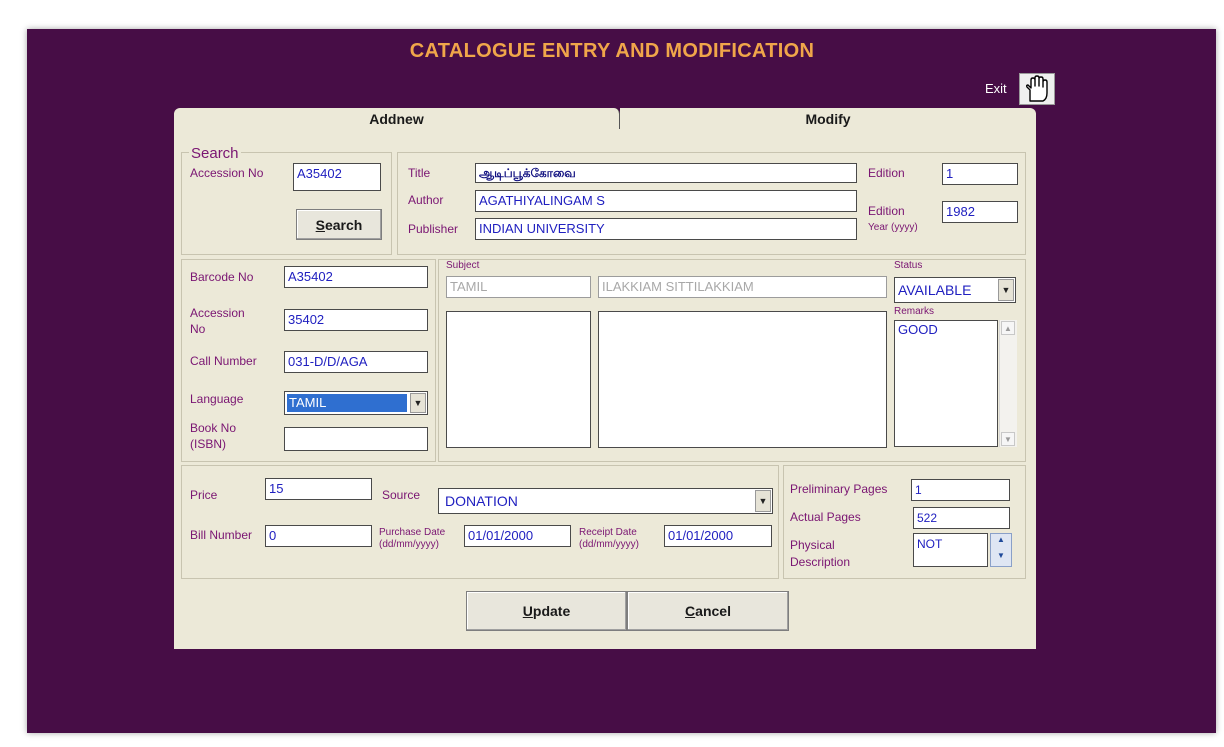 This screenshot has width=1224, height=747. What do you see at coordinates (419, 173) in the screenshot?
I see `title-label: Title` at bounding box center [419, 173].